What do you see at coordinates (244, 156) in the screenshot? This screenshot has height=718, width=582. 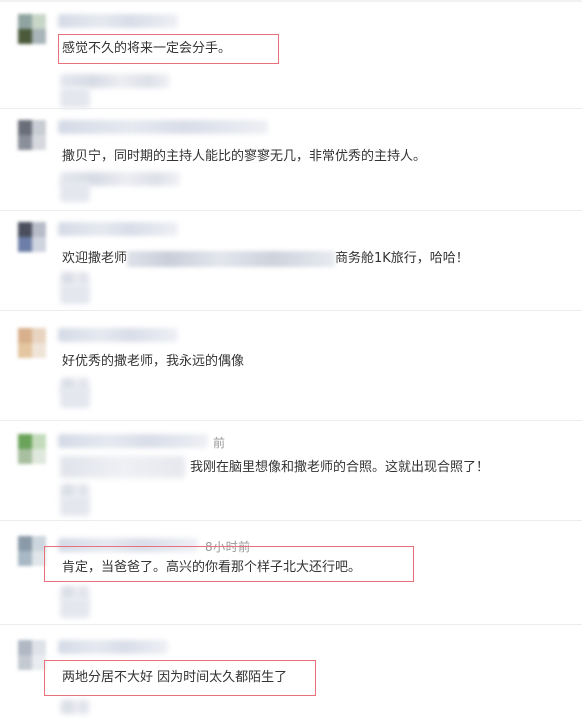 I see `comment-text: 撒贝宁，同时期的主持人能比的寥寥无几，非常优秀的主持人。` at bounding box center [244, 156].